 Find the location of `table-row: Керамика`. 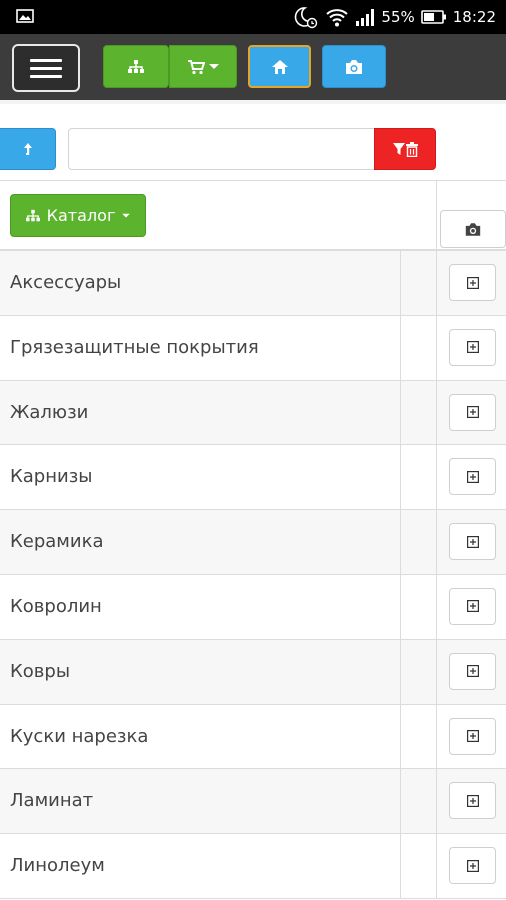

table-row: Керамика is located at coordinates (253, 542).